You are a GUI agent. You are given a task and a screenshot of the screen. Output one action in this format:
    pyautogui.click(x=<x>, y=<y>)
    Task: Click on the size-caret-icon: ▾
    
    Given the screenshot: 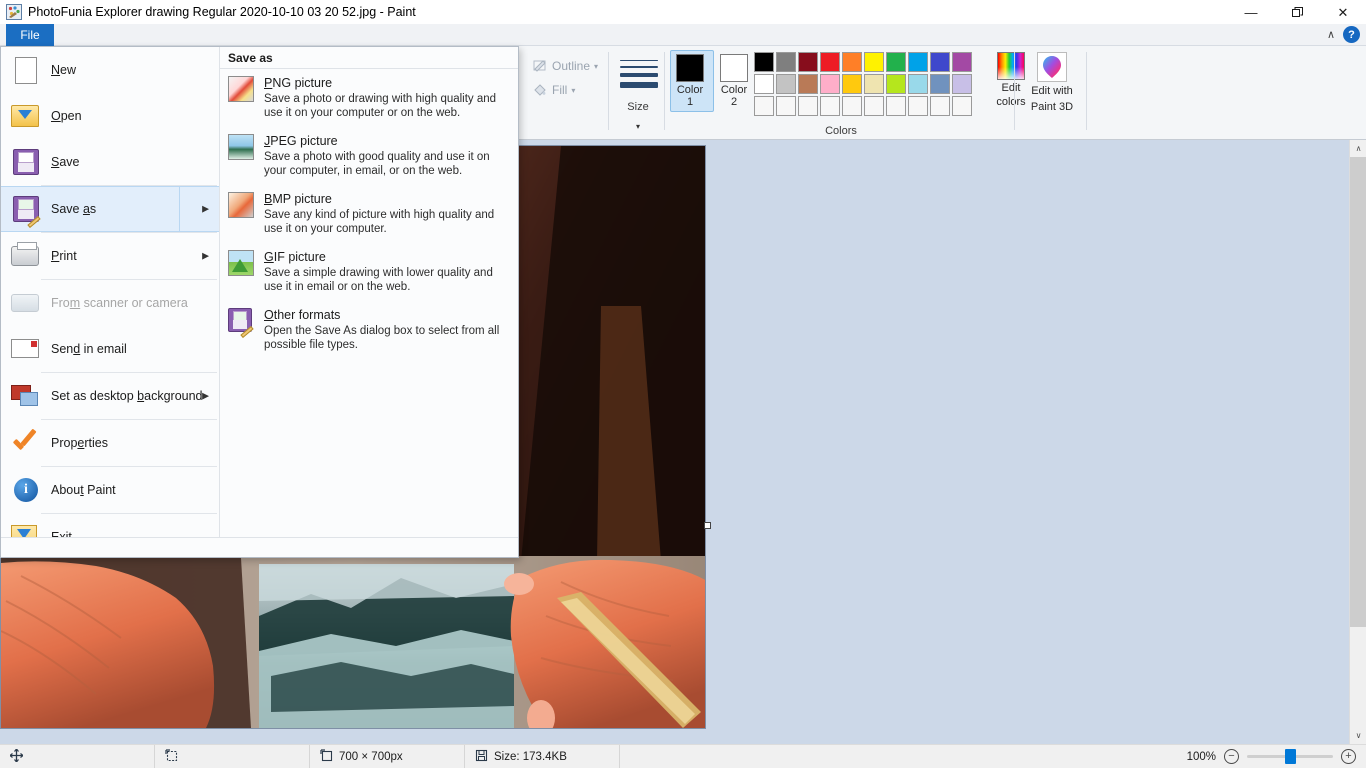 What is the action you would take?
    pyautogui.click(x=638, y=126)
    